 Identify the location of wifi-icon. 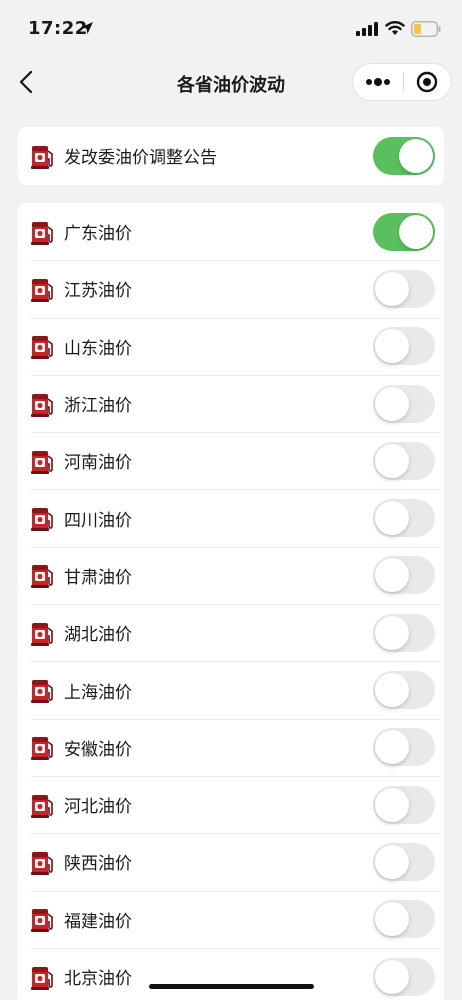
(395, 28).